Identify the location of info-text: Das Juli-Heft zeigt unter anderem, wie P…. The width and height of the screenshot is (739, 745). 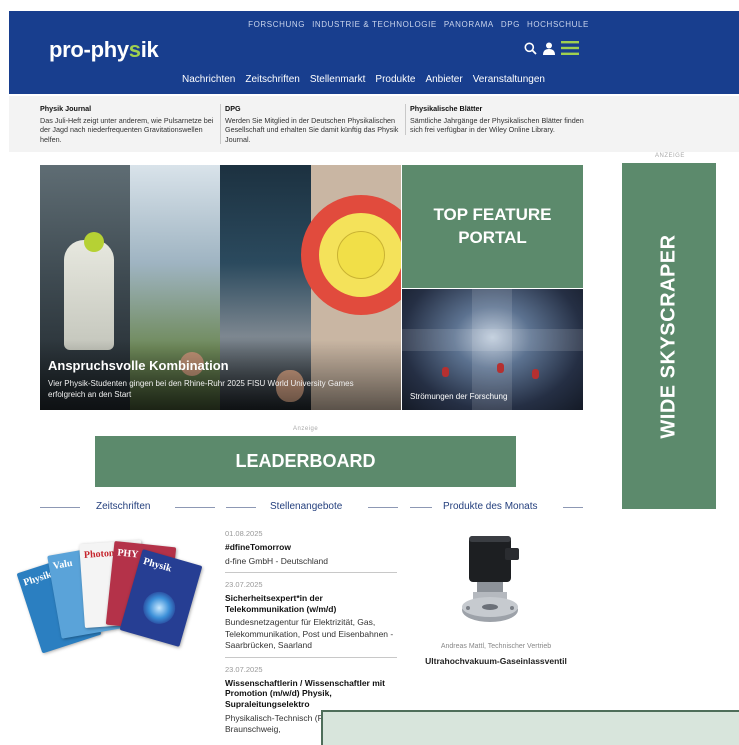
(127, 130).